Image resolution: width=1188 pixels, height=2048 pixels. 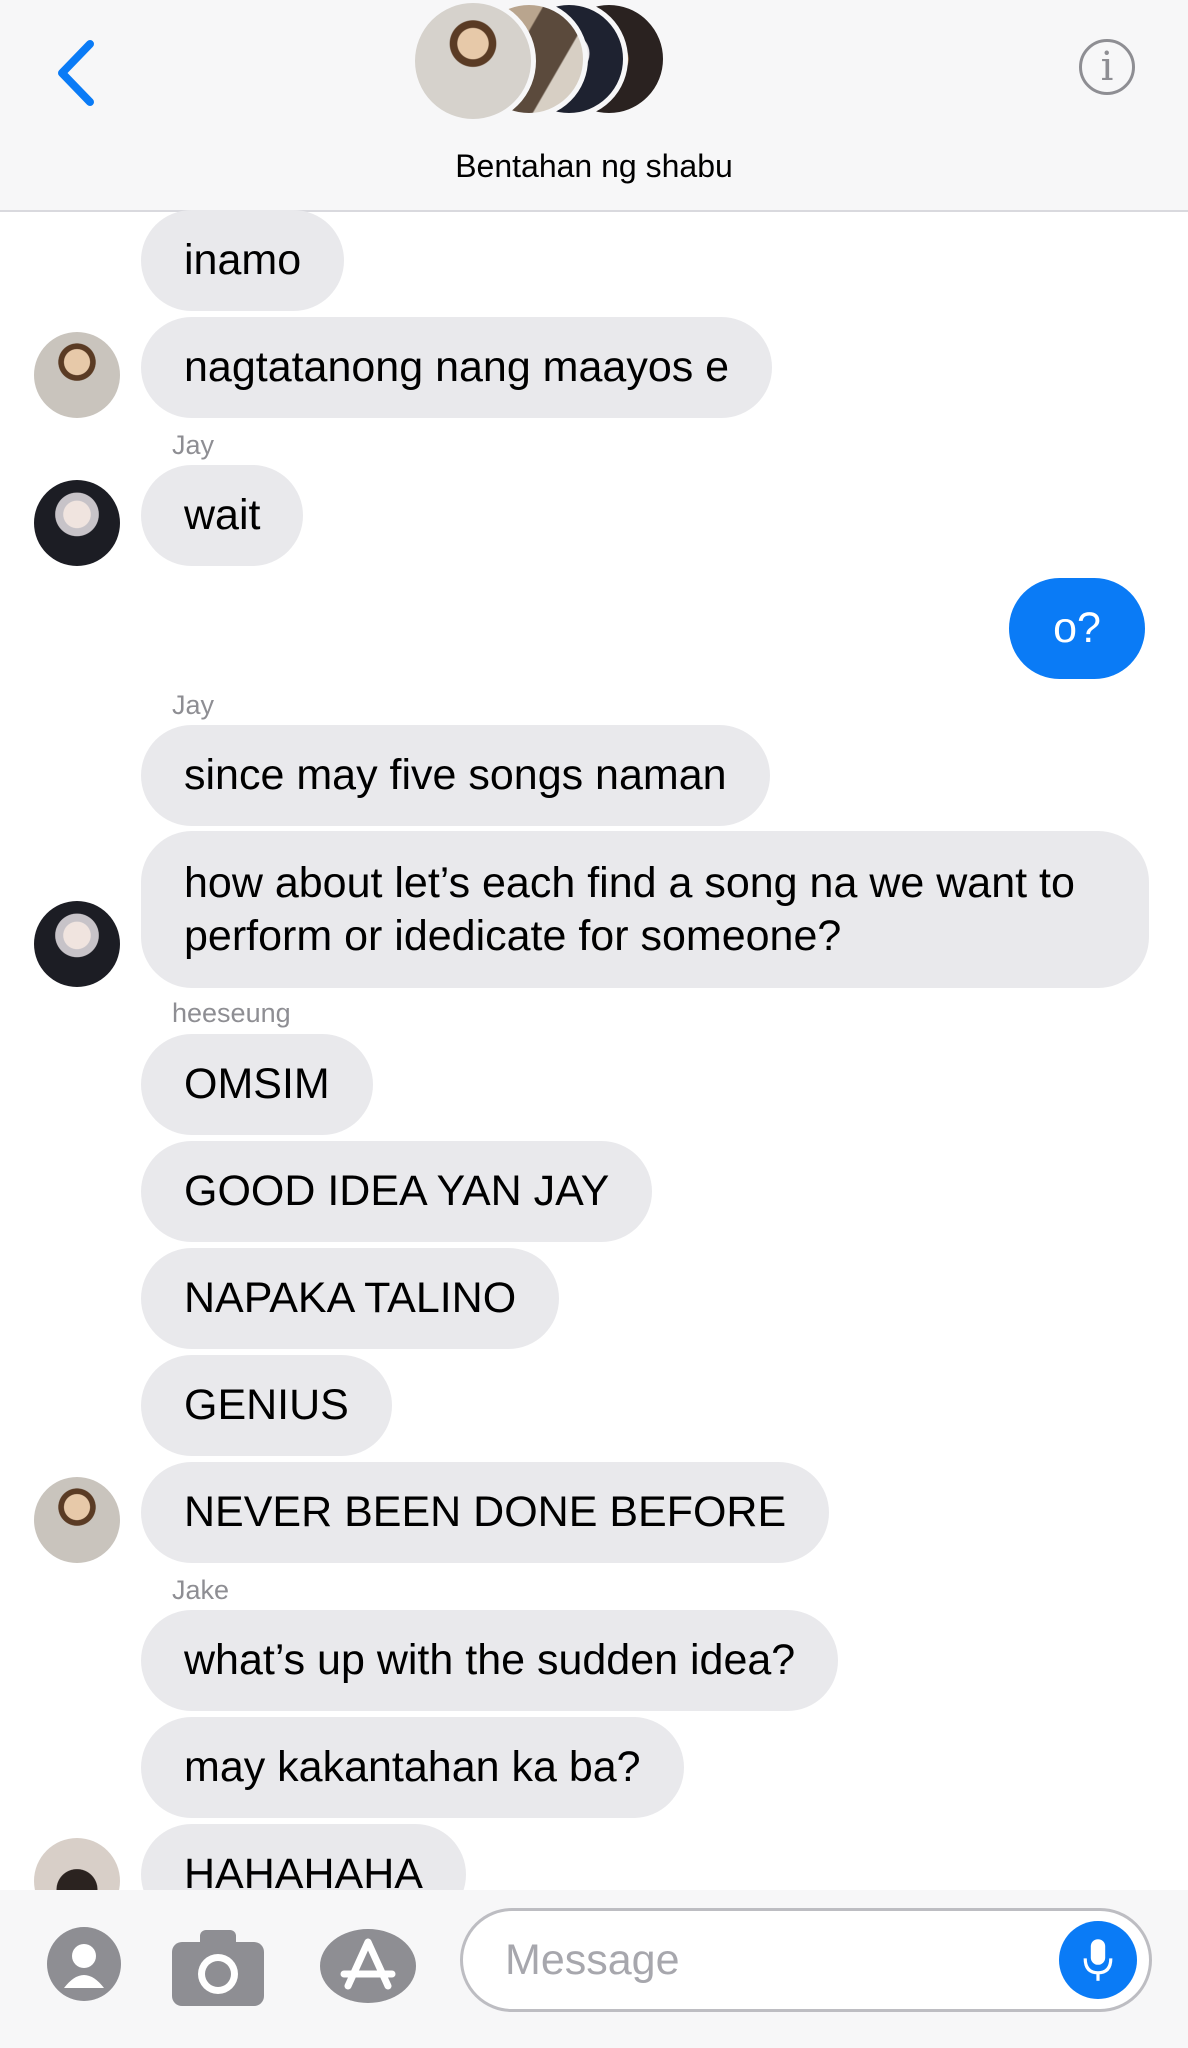 What do you see at coordinates (550, 62) in the screenshot?
I see `group-avatar-stack` at bounding box center [550, 62].